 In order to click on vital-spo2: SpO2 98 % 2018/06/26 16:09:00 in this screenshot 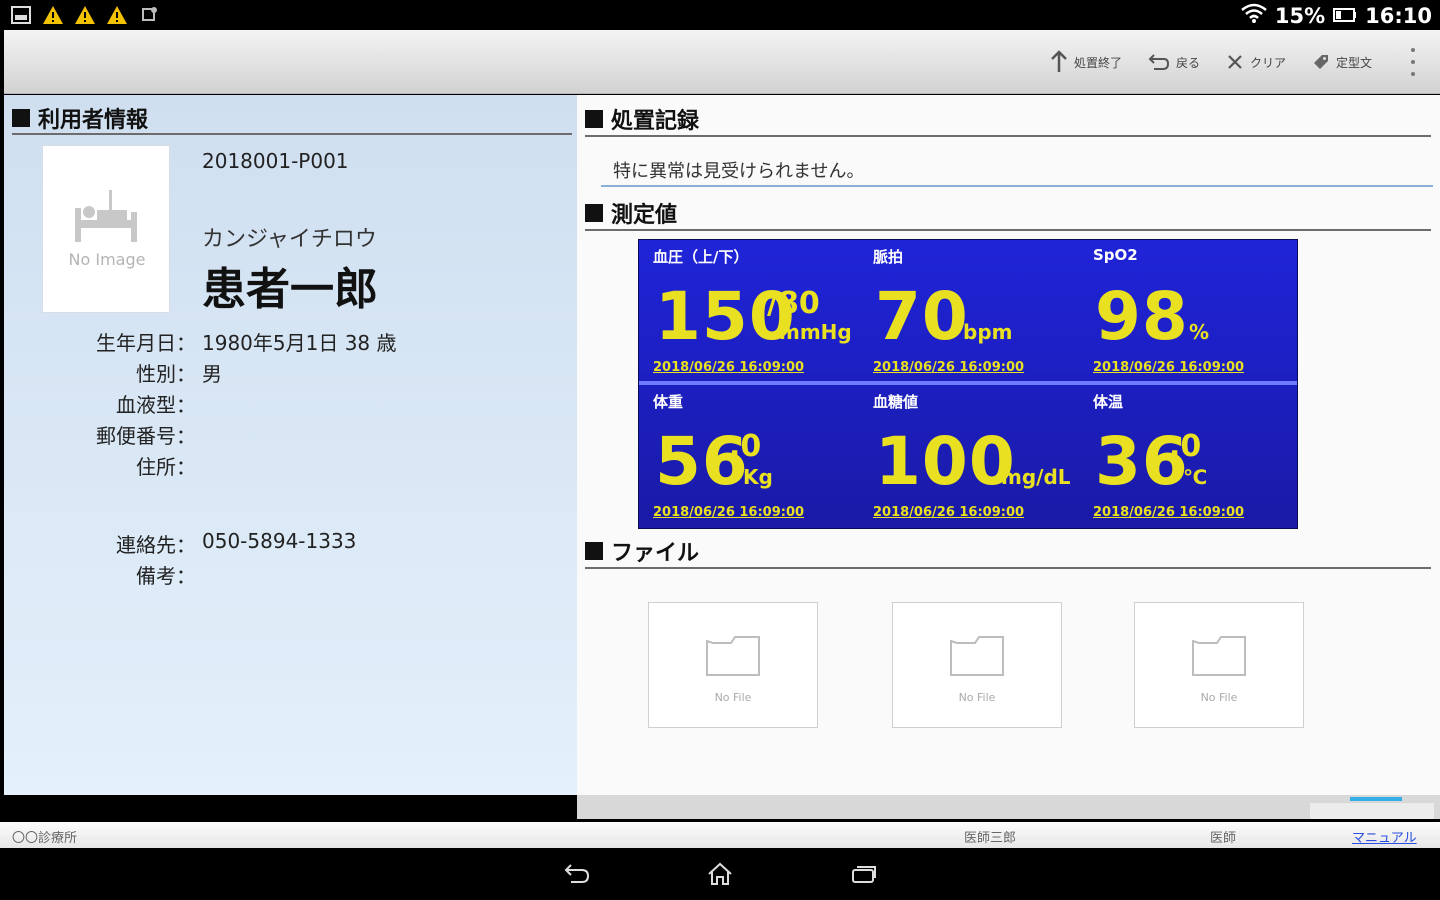, I will do `click(1189, 311)`.